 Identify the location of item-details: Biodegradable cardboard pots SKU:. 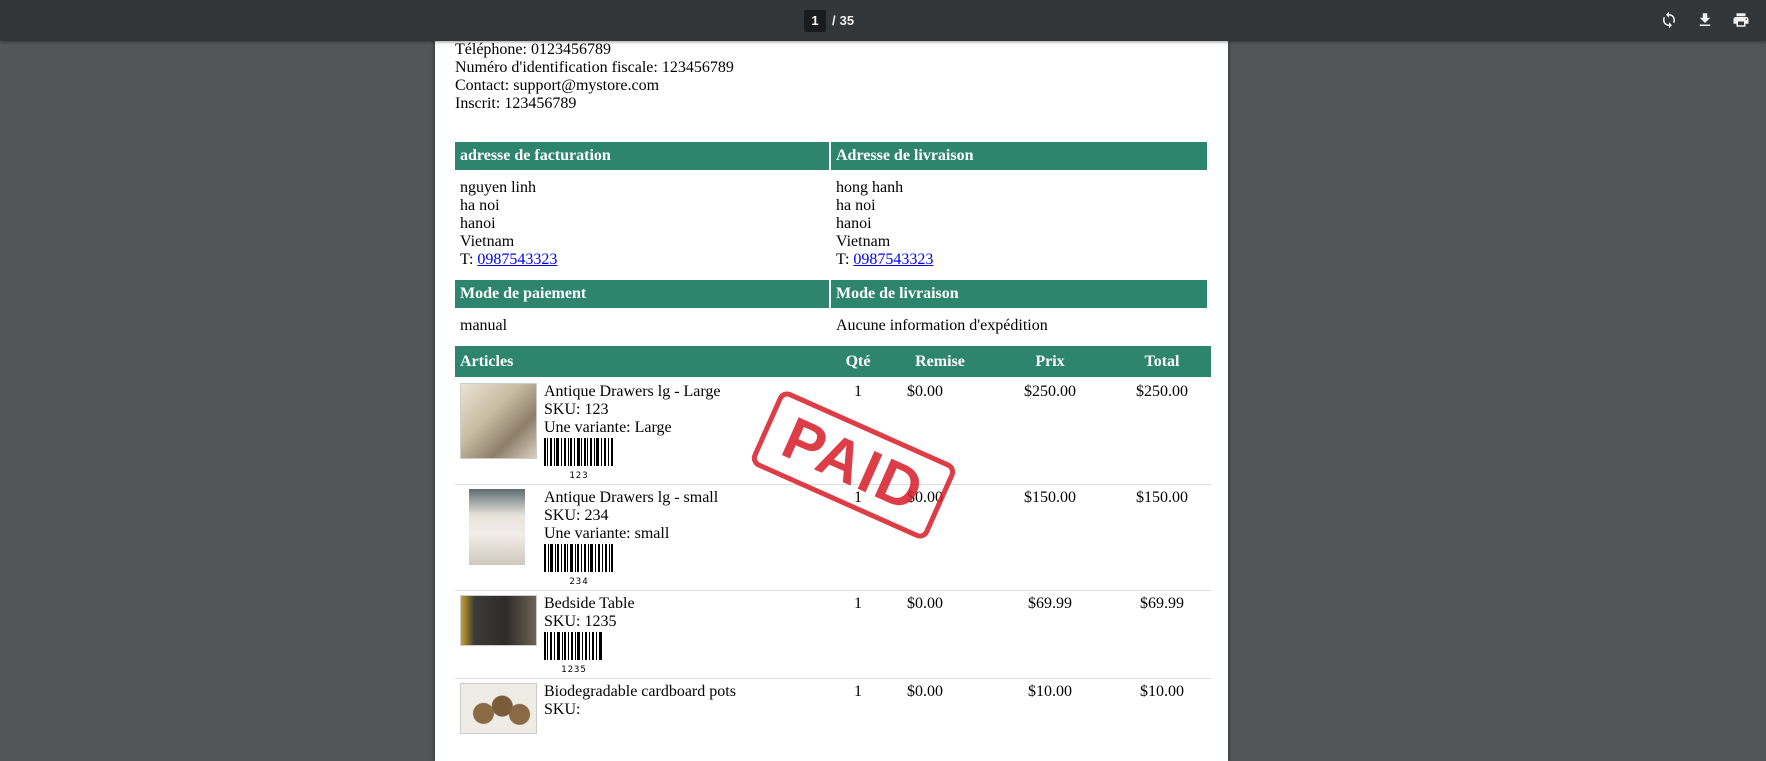
(640, 701).